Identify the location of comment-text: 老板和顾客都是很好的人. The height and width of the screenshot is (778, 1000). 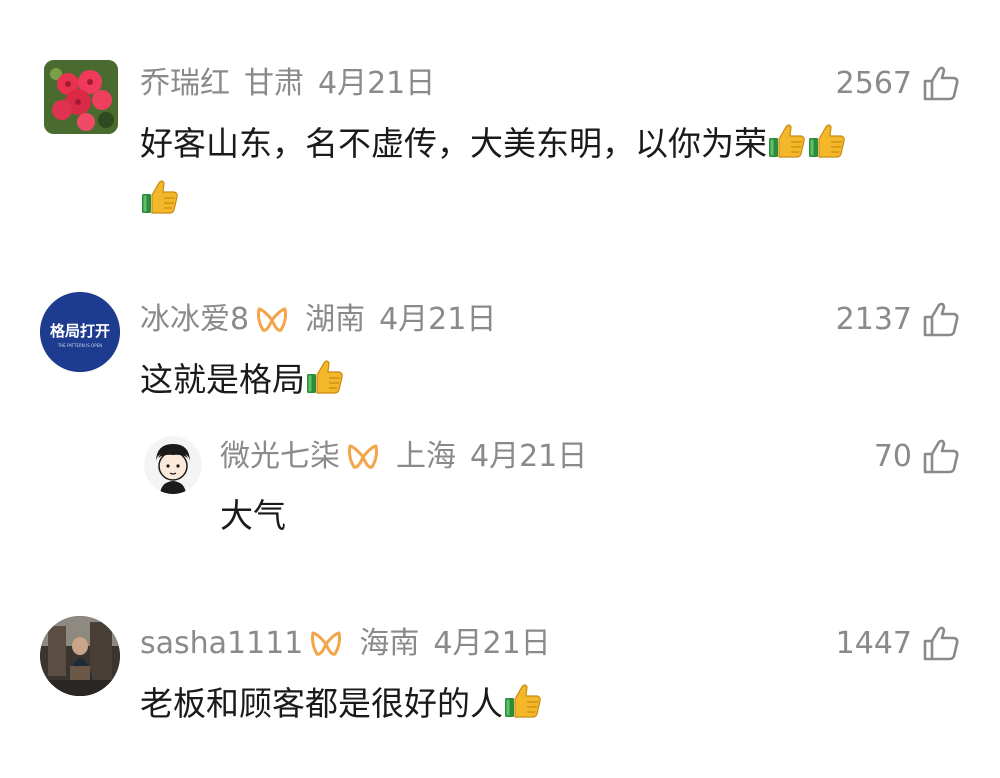
(341, 704).